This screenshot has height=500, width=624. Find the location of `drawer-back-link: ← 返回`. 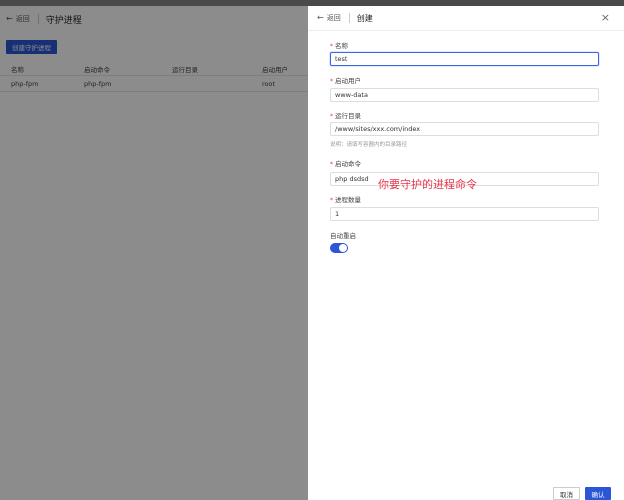

drawer-back-link: ← 返回 is located at coordinates (329, 18).